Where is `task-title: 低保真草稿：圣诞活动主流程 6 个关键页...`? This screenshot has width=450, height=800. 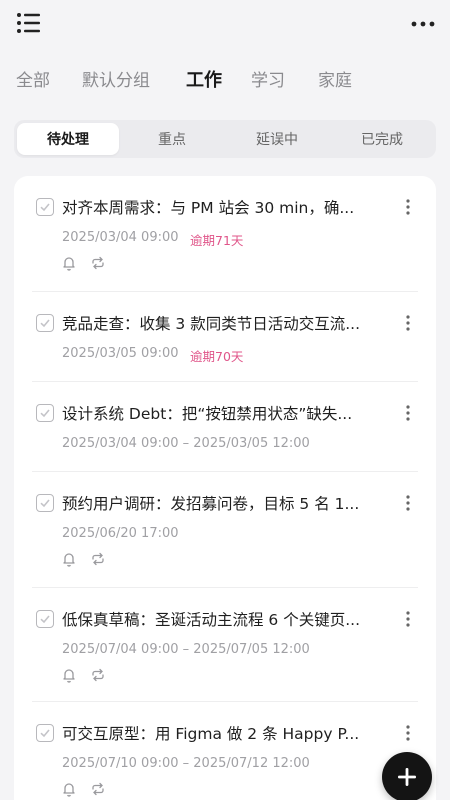 task-title: 低保真草稿：圣诞活动主流程 6 个关键页... is located at coordinates (225, 619).